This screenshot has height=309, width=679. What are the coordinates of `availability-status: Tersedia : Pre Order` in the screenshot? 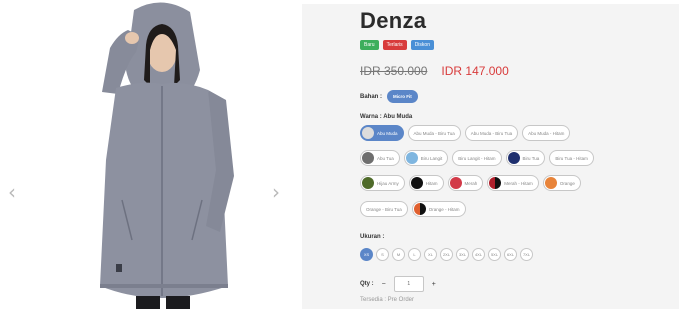 It's located at (387, 300).